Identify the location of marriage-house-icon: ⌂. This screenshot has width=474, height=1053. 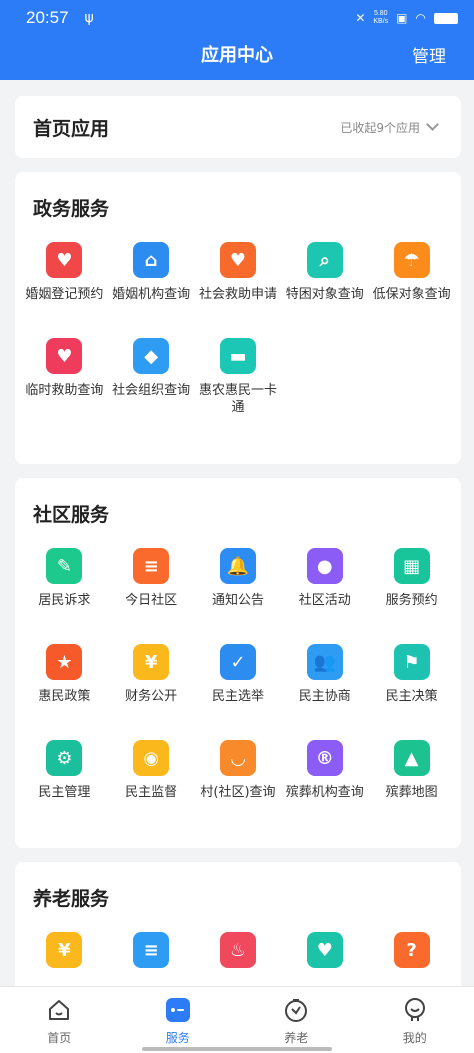
(151, 260).